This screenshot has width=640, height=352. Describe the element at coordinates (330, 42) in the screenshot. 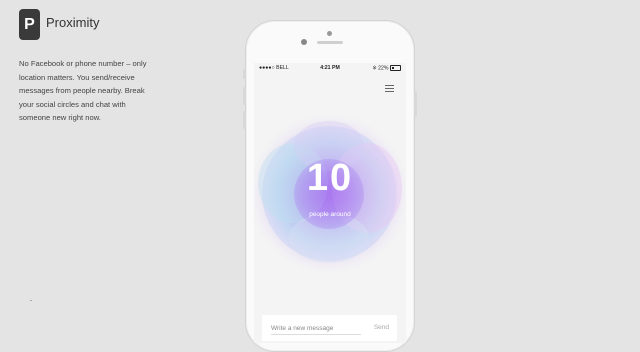

I see `earpiece-speaker` at that location.